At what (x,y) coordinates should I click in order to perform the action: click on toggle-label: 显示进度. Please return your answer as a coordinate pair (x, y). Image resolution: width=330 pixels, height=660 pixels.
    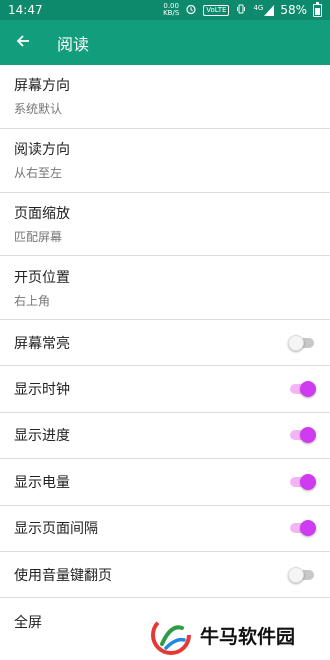
    Looking at the image, I should click on (42, 436).